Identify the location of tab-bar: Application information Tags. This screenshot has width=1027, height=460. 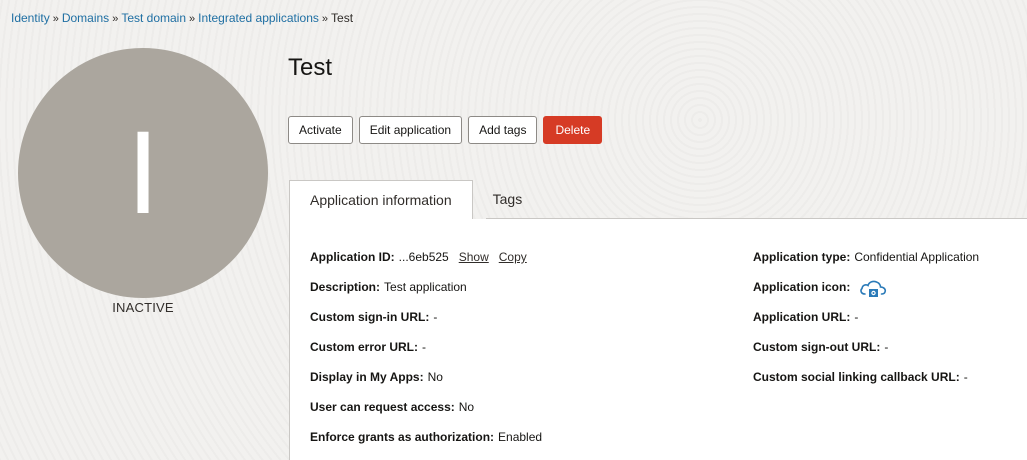
(415, 199).